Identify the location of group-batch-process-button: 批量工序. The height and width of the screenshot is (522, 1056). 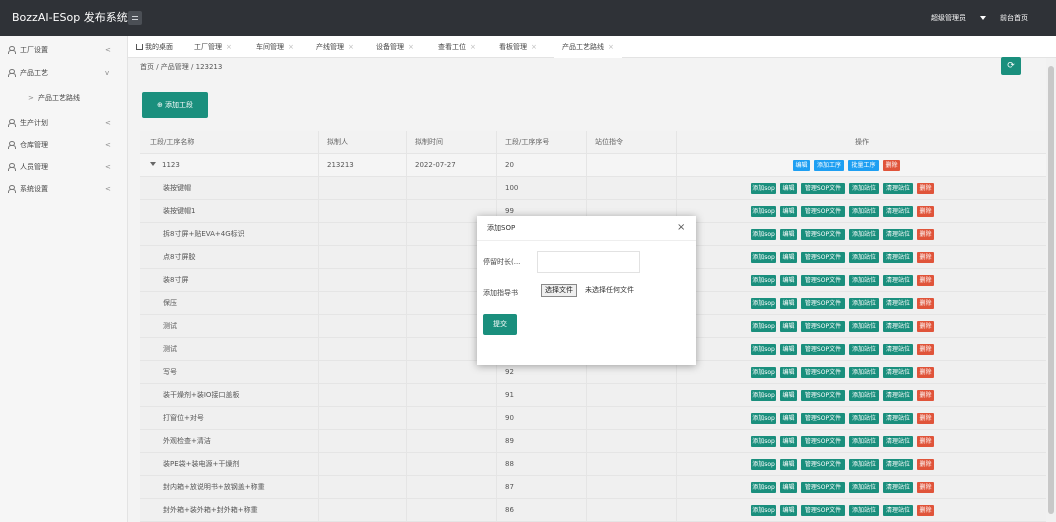
(863, 165).